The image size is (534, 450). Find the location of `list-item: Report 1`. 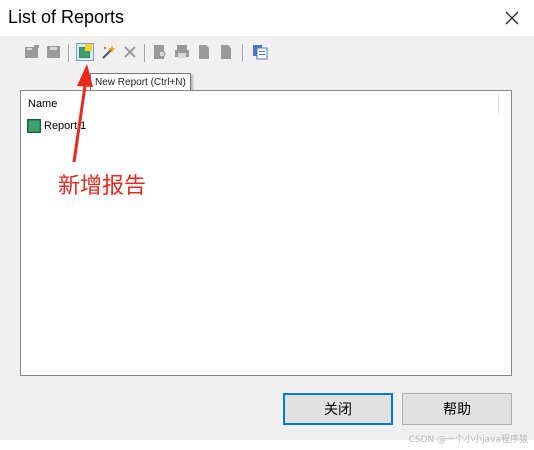

list-item: Report 1 is located at coordinates (56, 126).